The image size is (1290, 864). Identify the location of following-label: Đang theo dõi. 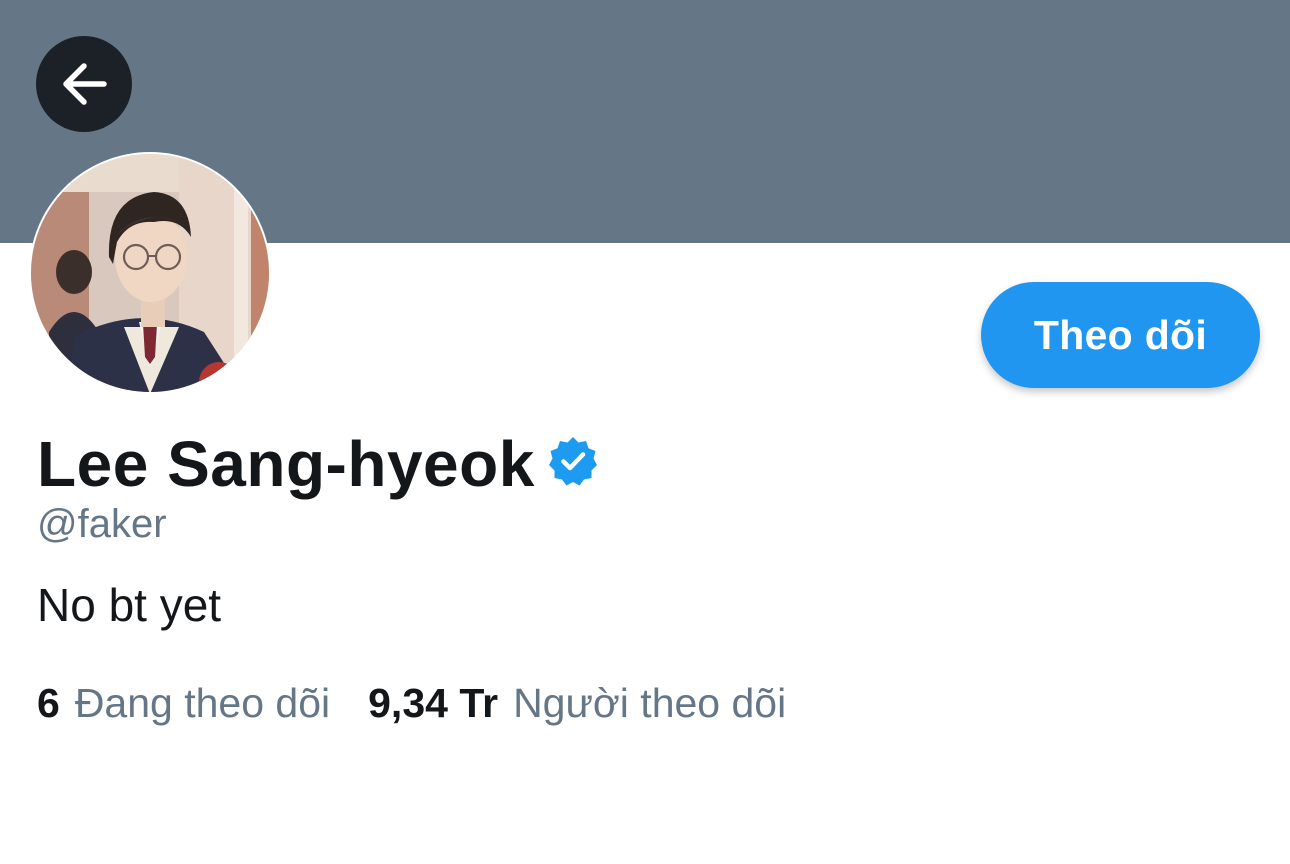
(202, 703).